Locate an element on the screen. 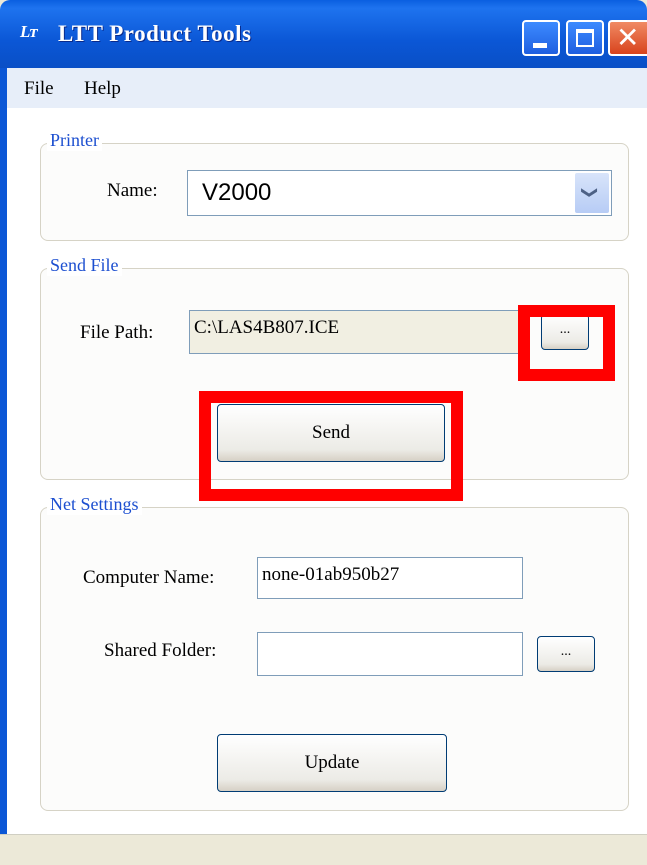  file-path-field: C:\LAS4B807.ICE is located at coordinates (355, 332).